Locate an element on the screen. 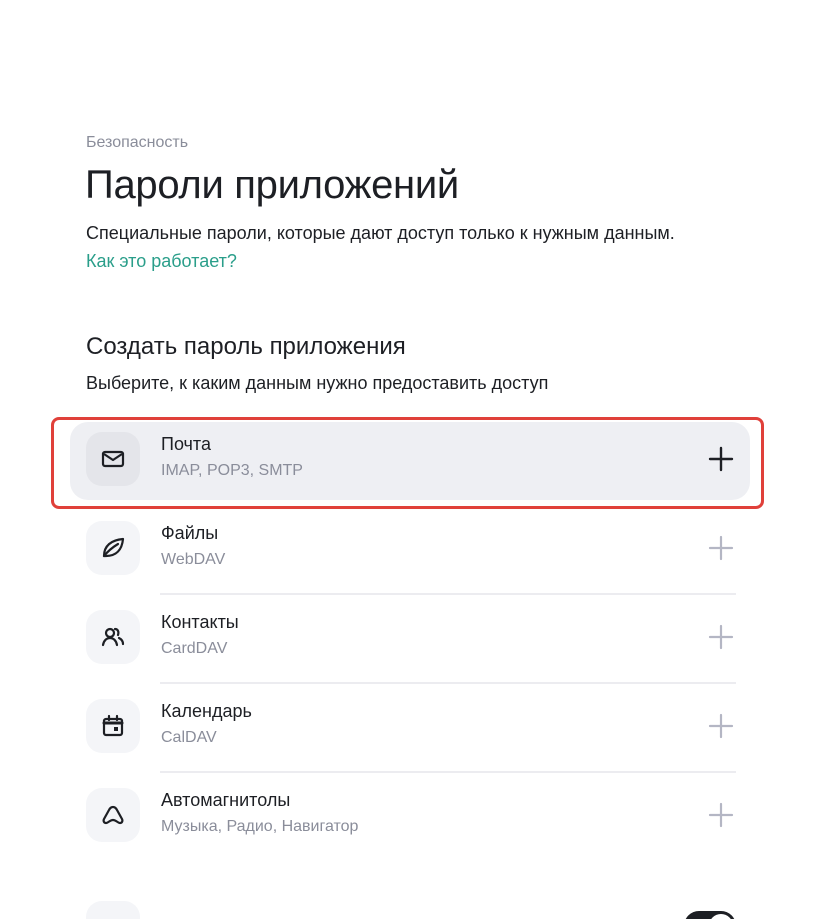 The height and width of the screenshot is (919, 825). add-contacts-password-button is located at coordinates (721, 637).